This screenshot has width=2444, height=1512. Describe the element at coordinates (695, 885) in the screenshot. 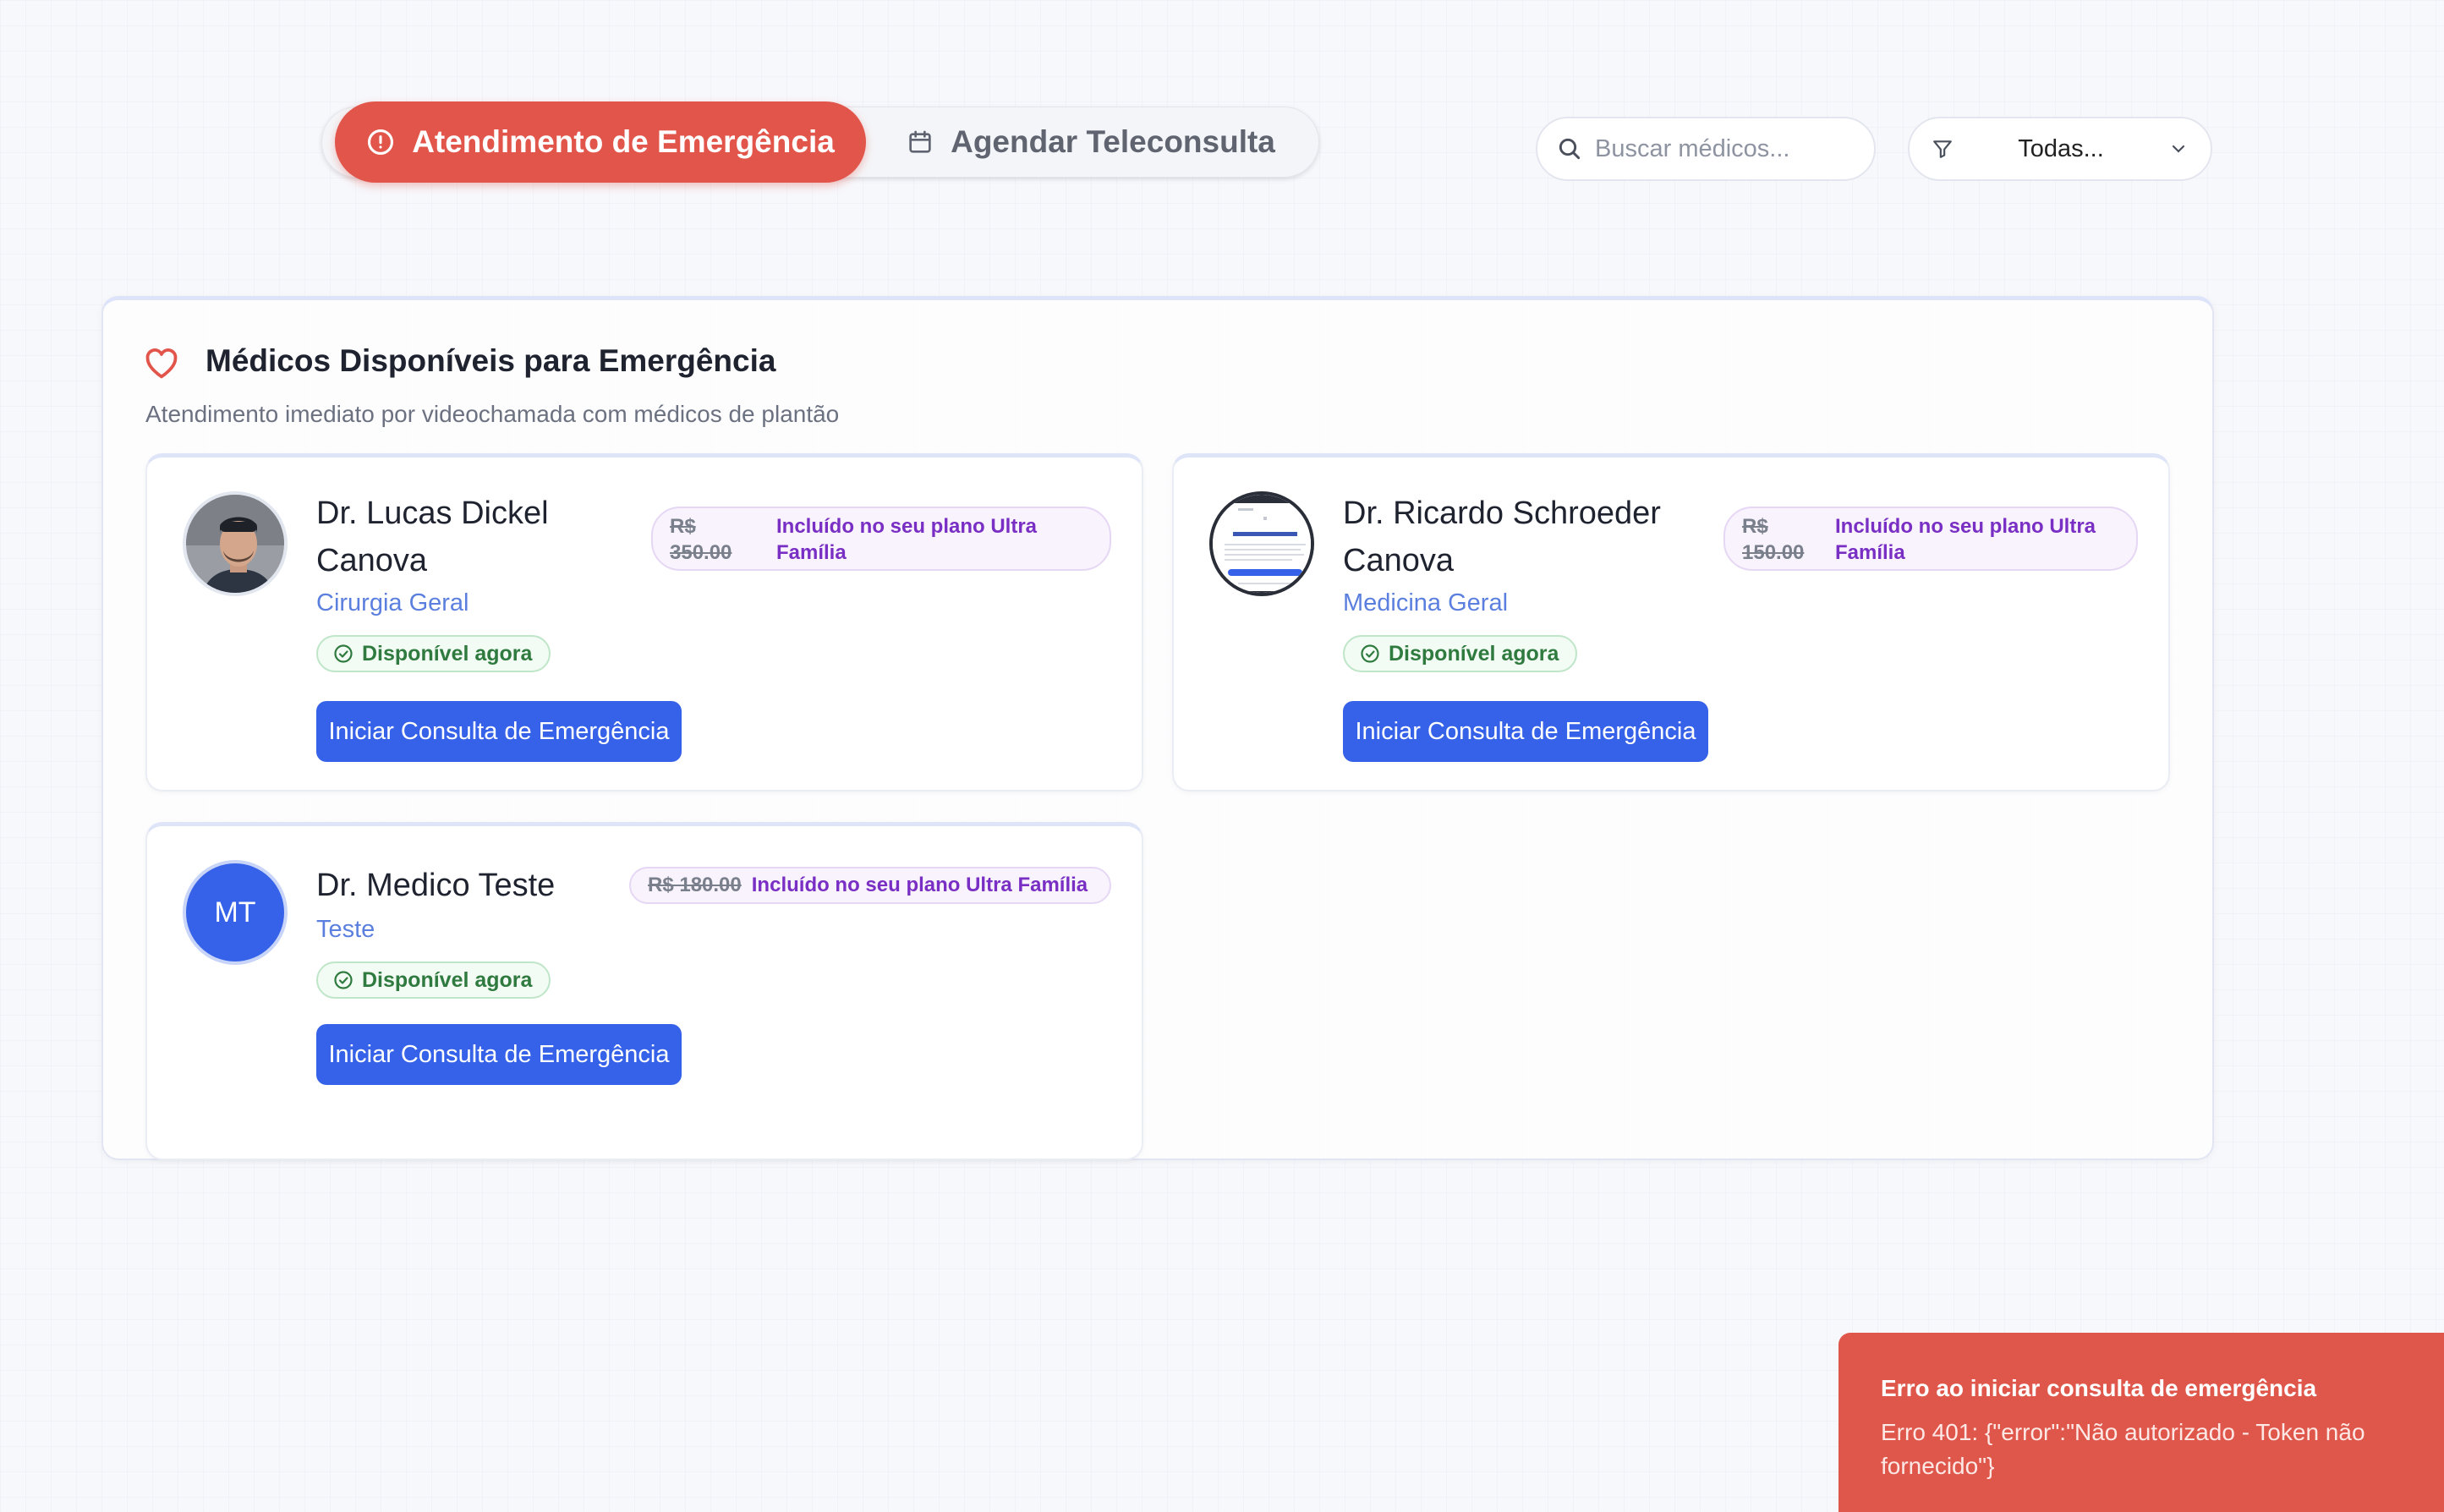

I see `price-old: R$ 180.00` at that location.